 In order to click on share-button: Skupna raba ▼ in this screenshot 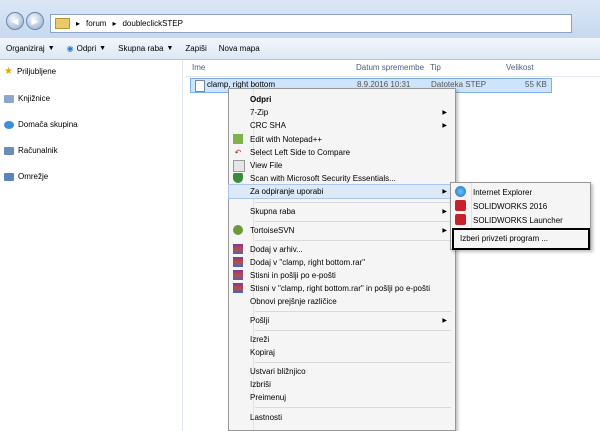, I will do `click(145, 48)`.